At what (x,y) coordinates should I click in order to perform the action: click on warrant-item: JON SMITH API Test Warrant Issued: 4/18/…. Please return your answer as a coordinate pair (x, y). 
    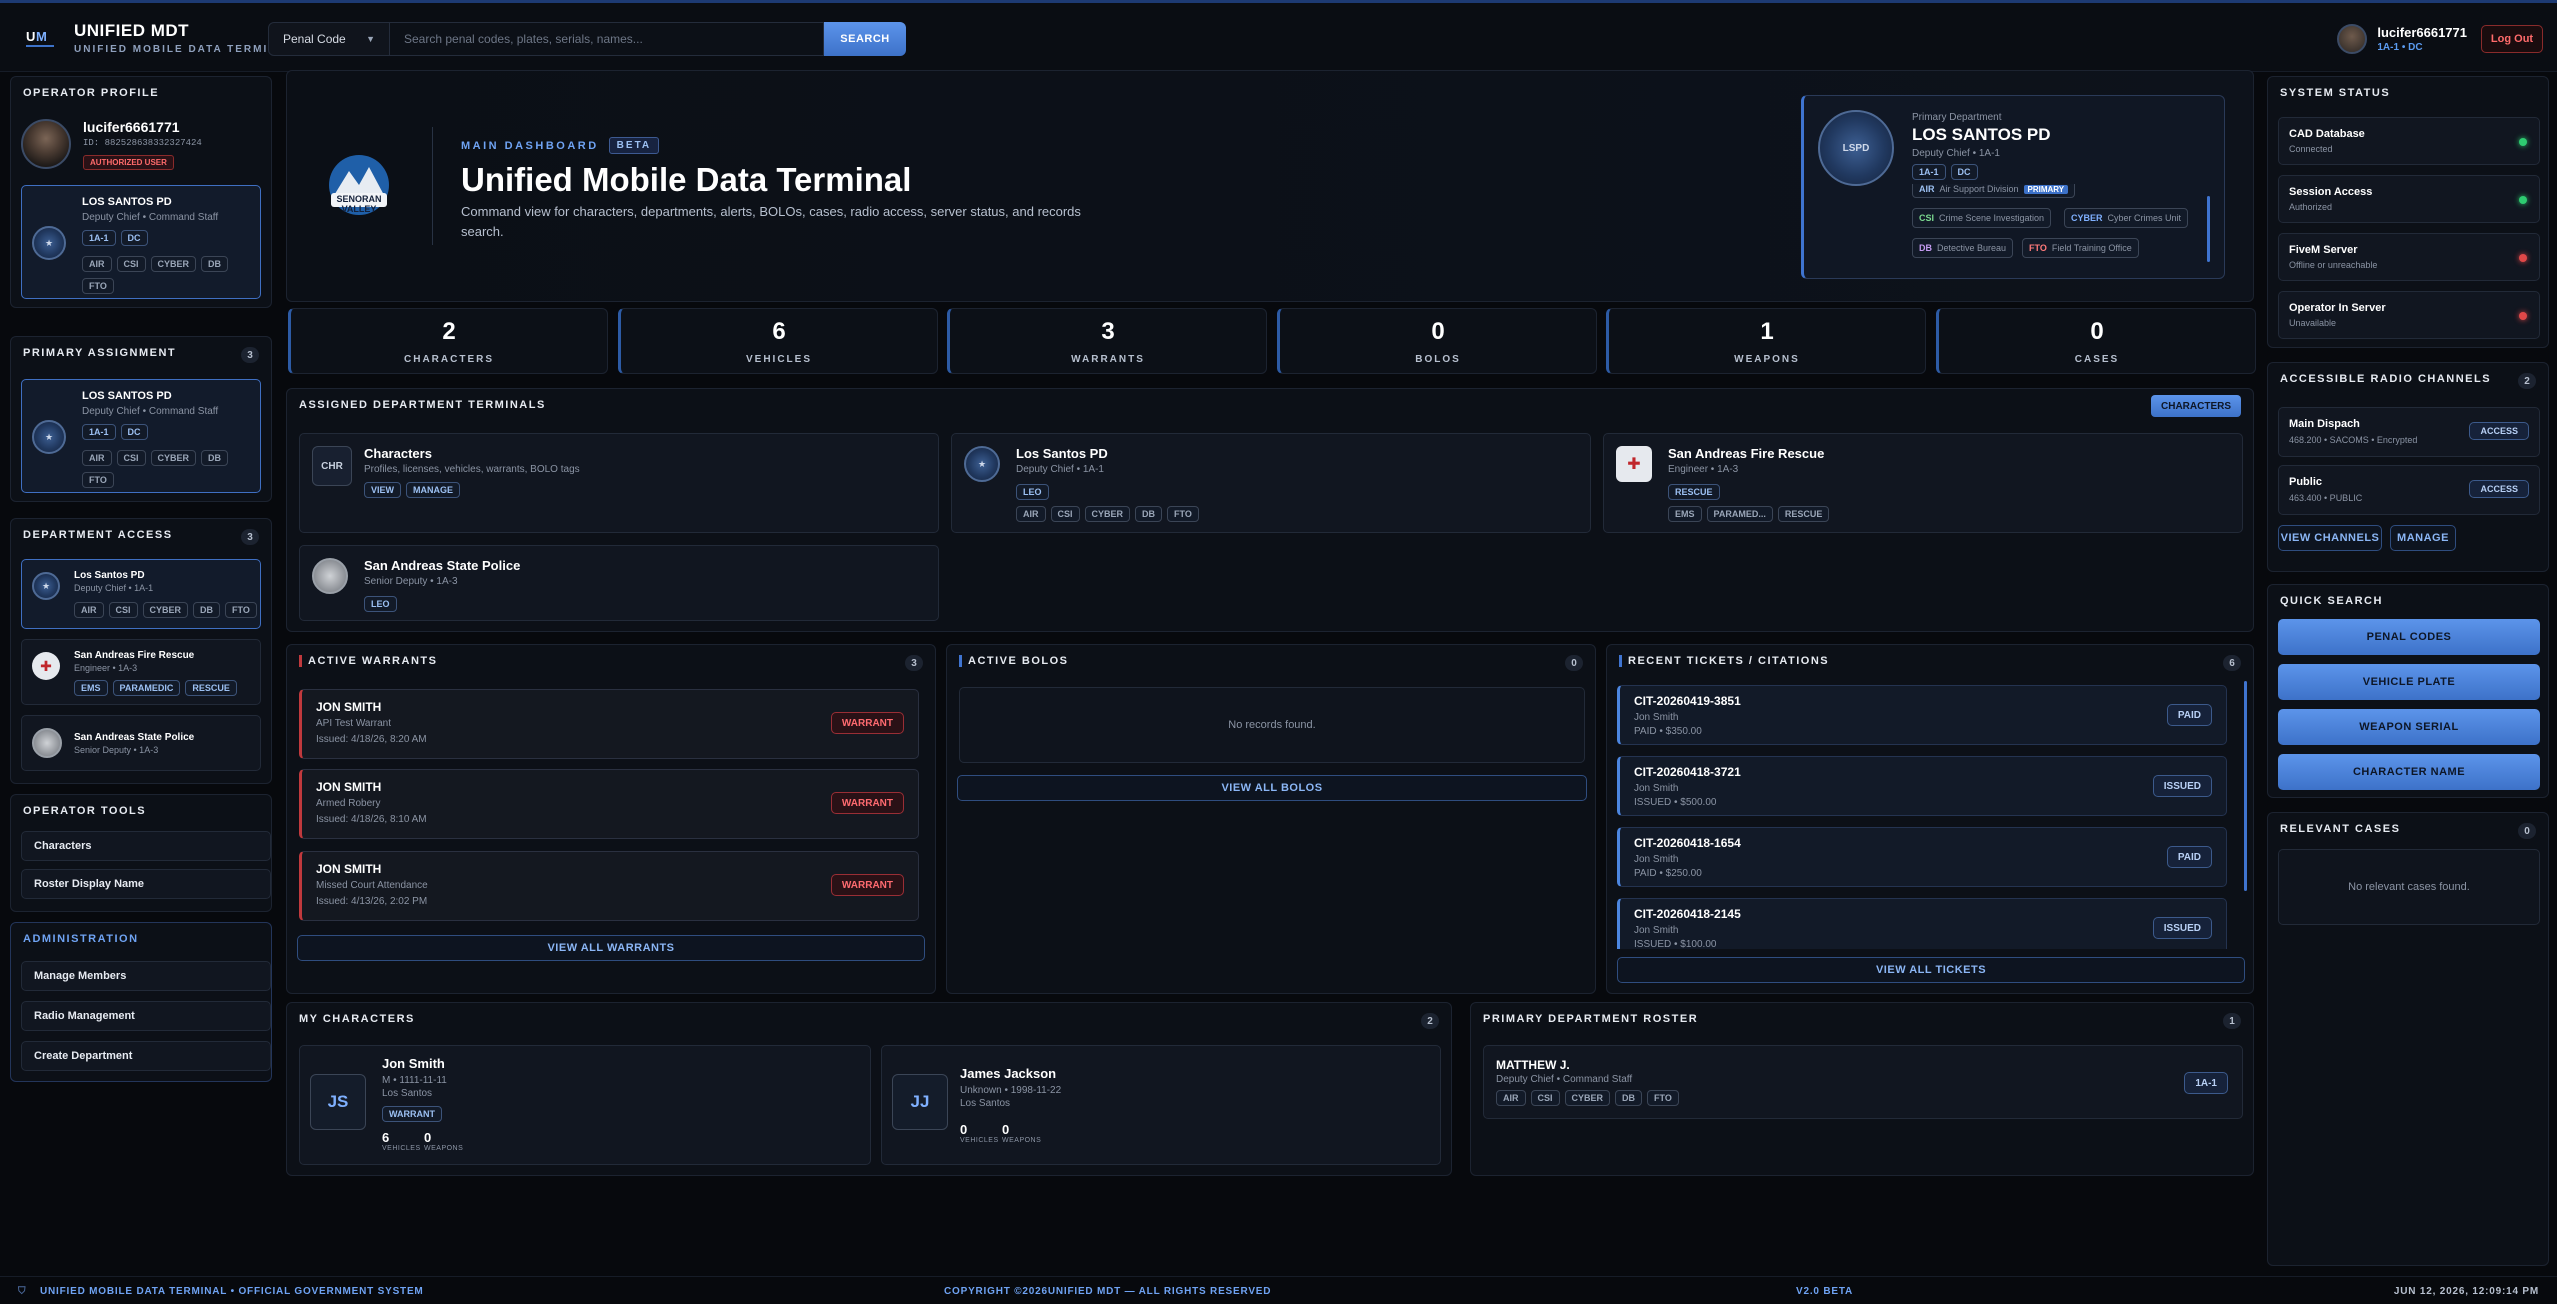
    Looking at the image, I should click on (609, 724).